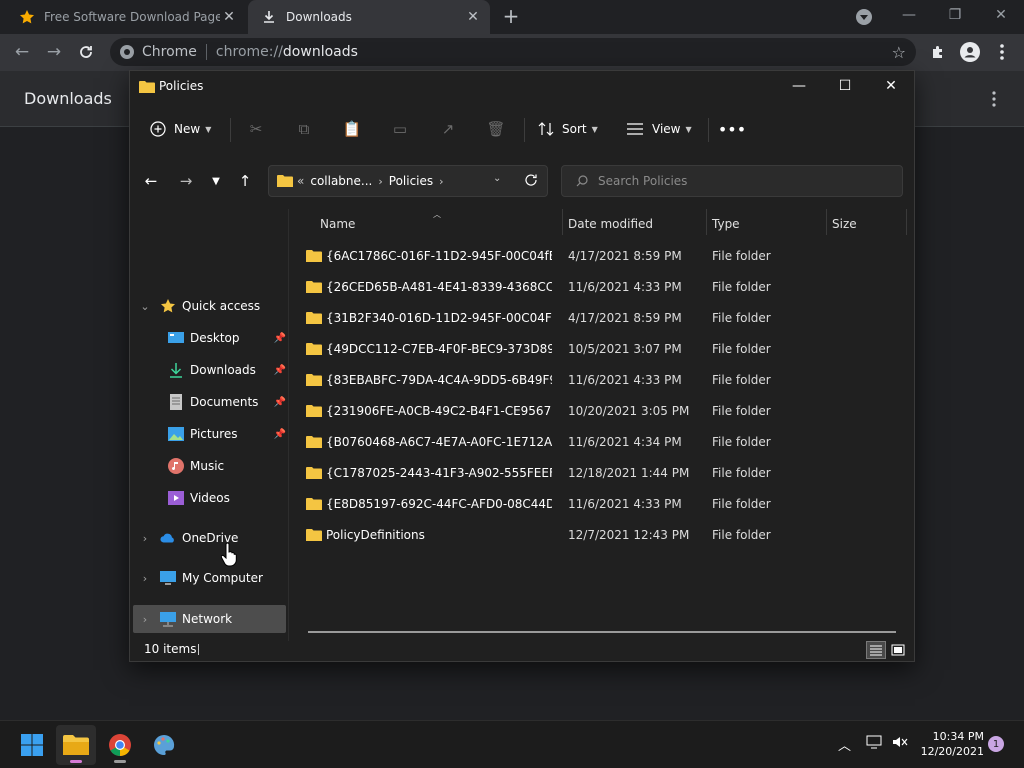 Image resolution: width=1024 pixels, height=768 pixels. I want to click on nav-quick-access: ⌄ Quick access, so click(199, 306).